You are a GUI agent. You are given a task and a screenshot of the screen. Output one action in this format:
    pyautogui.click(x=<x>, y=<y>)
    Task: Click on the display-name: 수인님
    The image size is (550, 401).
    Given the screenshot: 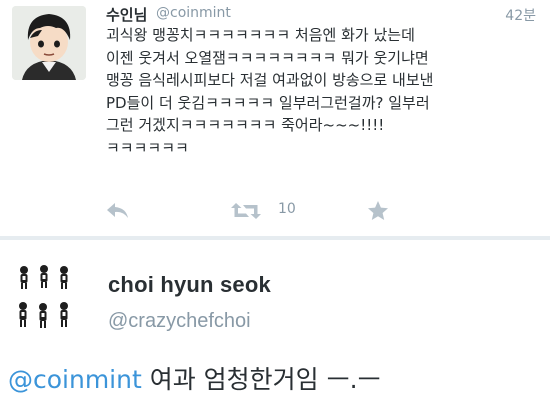 What is the action you would take?
    pyautogui.click(x=126, y=14)
    